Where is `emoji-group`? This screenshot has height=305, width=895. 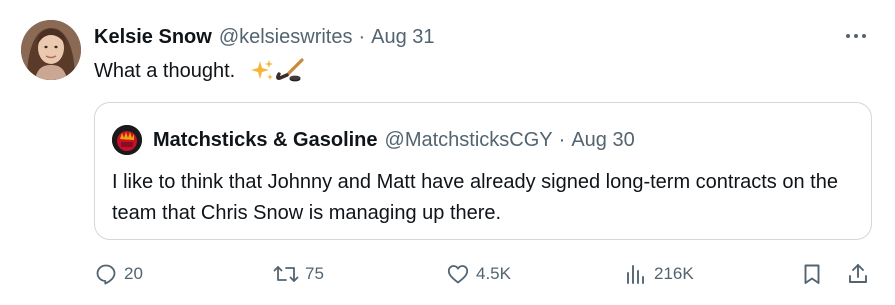
emoji-group is located at coordinates (277, 71).